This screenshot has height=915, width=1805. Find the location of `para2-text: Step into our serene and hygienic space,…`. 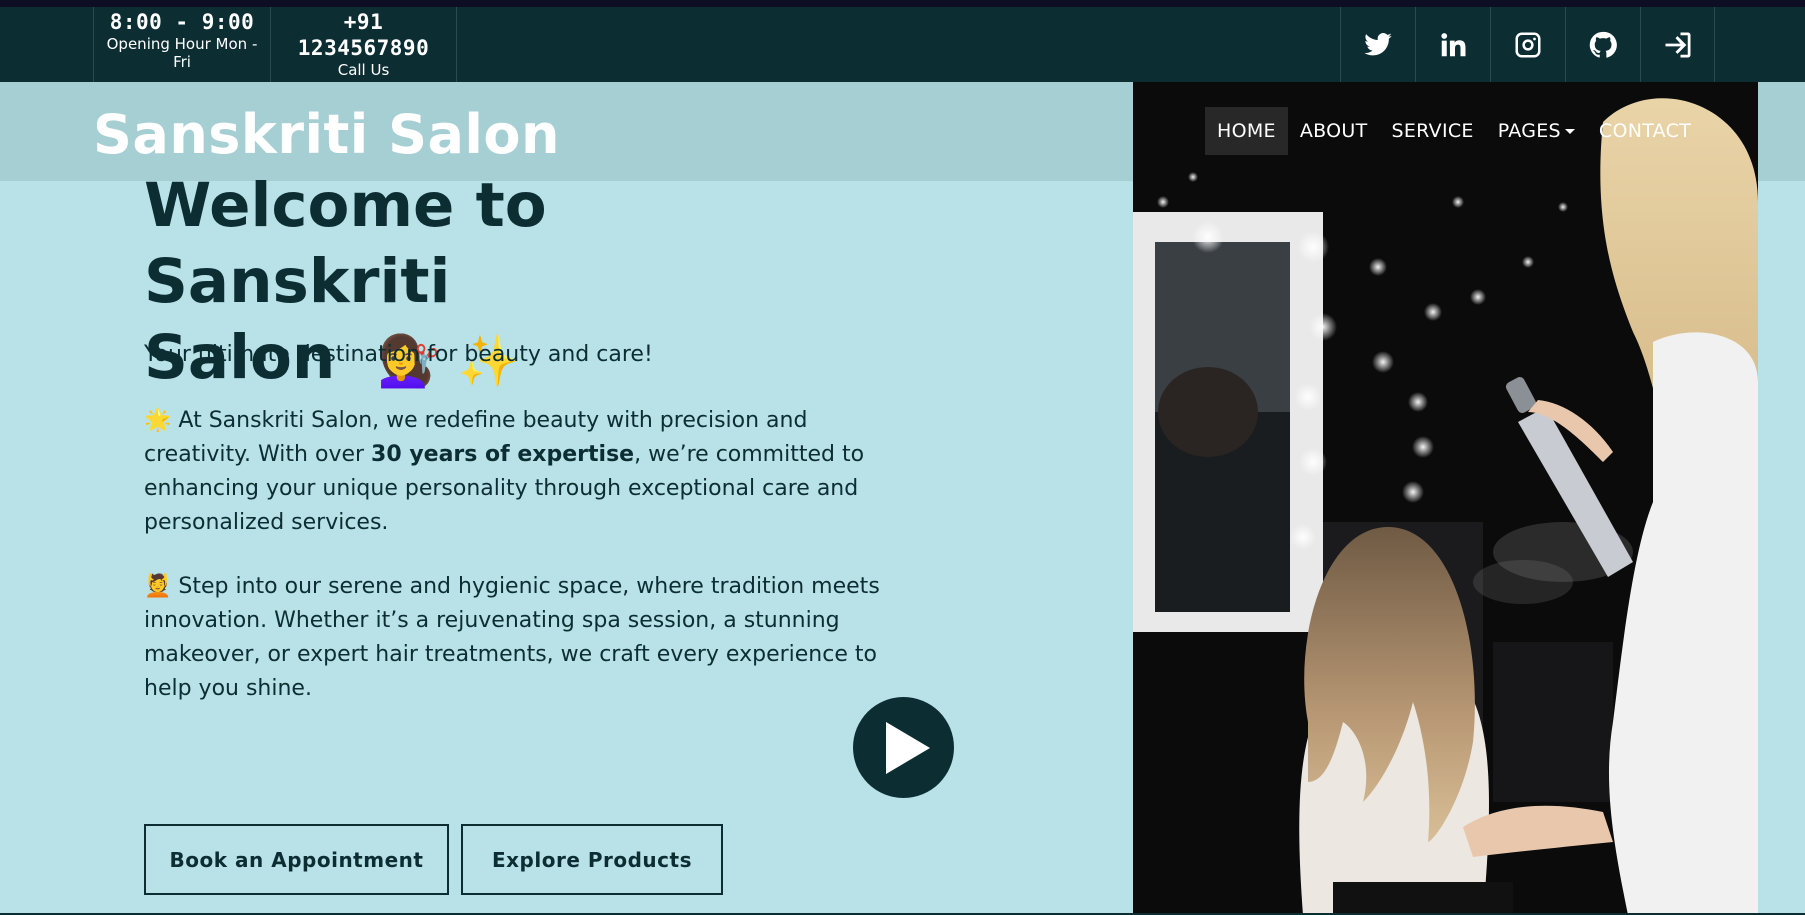

para2-text: Step into our serene and hygienic space,… is located at coordinates (512, 637).